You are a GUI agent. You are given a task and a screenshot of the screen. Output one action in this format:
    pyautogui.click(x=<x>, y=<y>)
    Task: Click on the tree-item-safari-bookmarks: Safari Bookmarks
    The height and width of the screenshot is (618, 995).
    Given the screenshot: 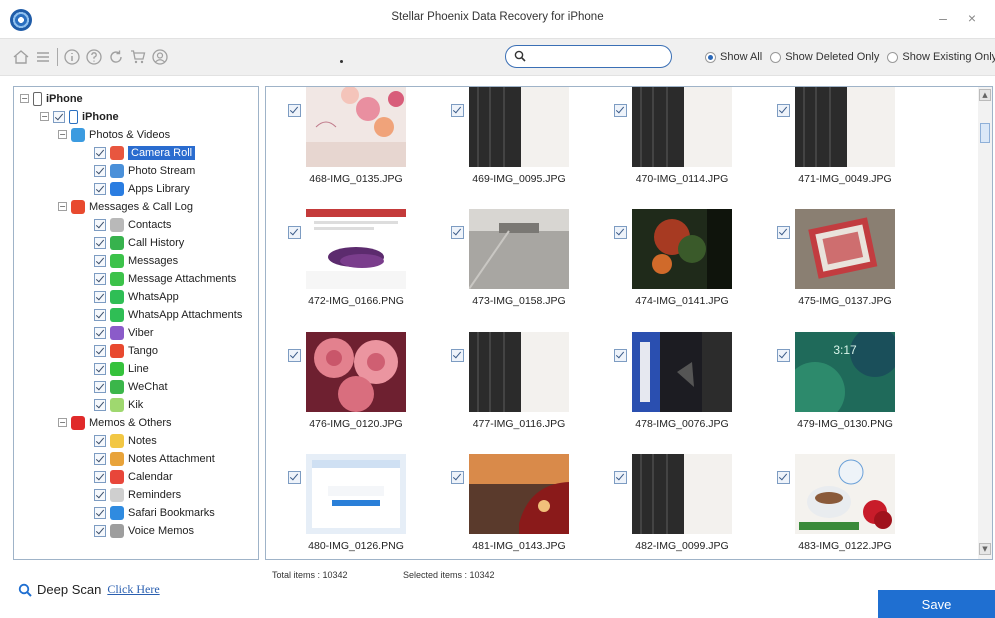 What is the action you would take?
    pyautogui.click(x=154, y=512)
    